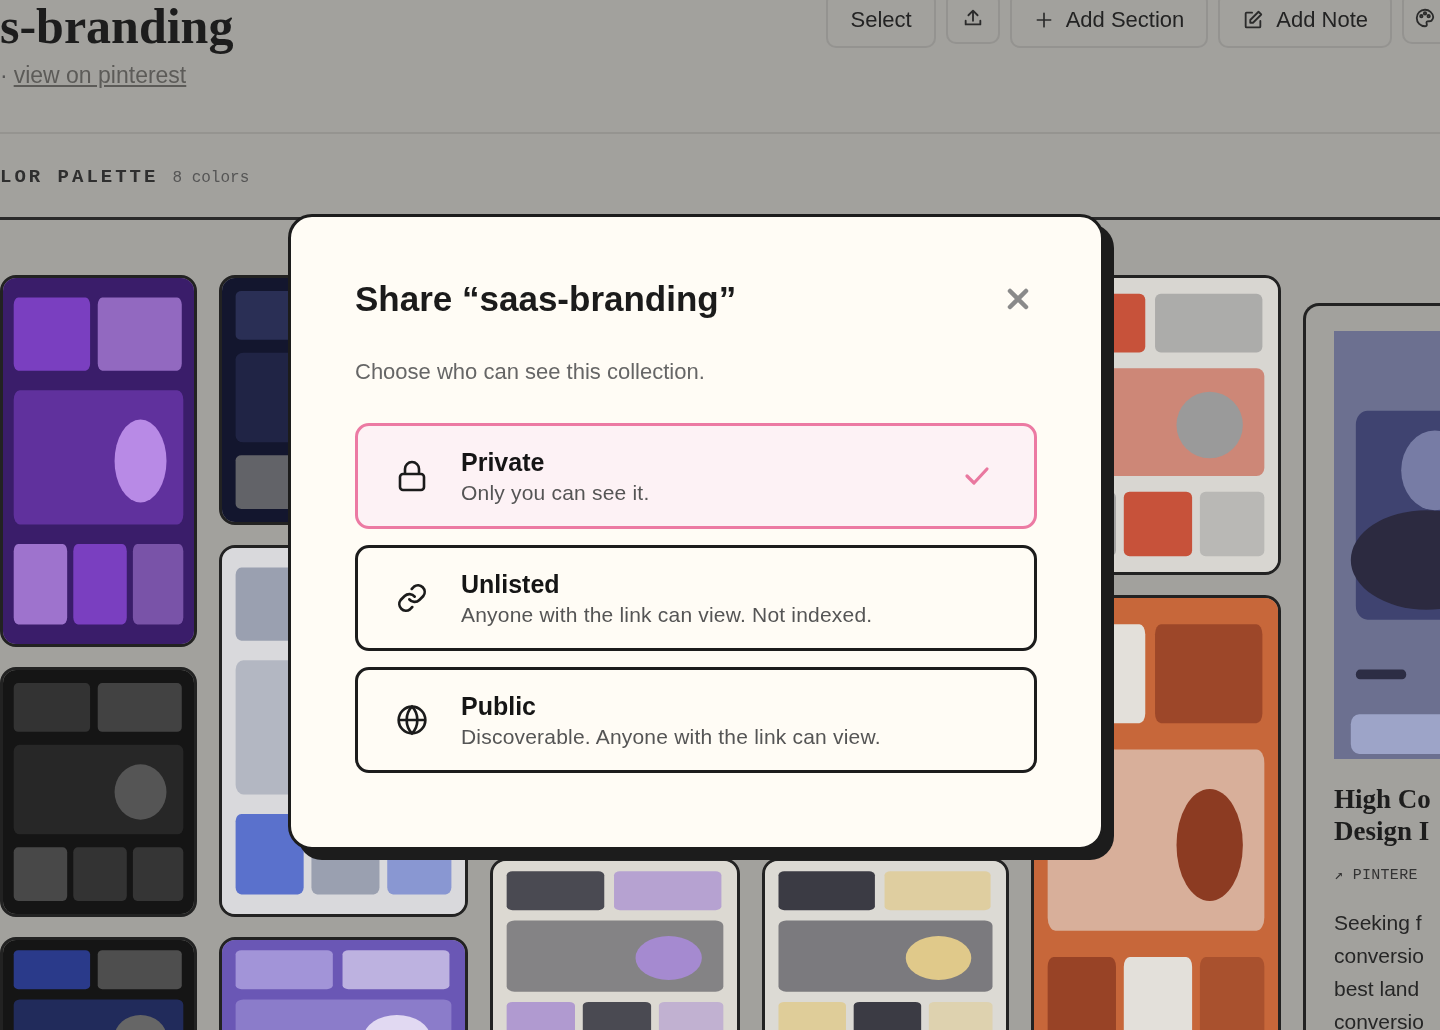 The width and height of the screenshot is (1440, 1030). I want to click on add-note-button: Add Note, so click(1305, 24).